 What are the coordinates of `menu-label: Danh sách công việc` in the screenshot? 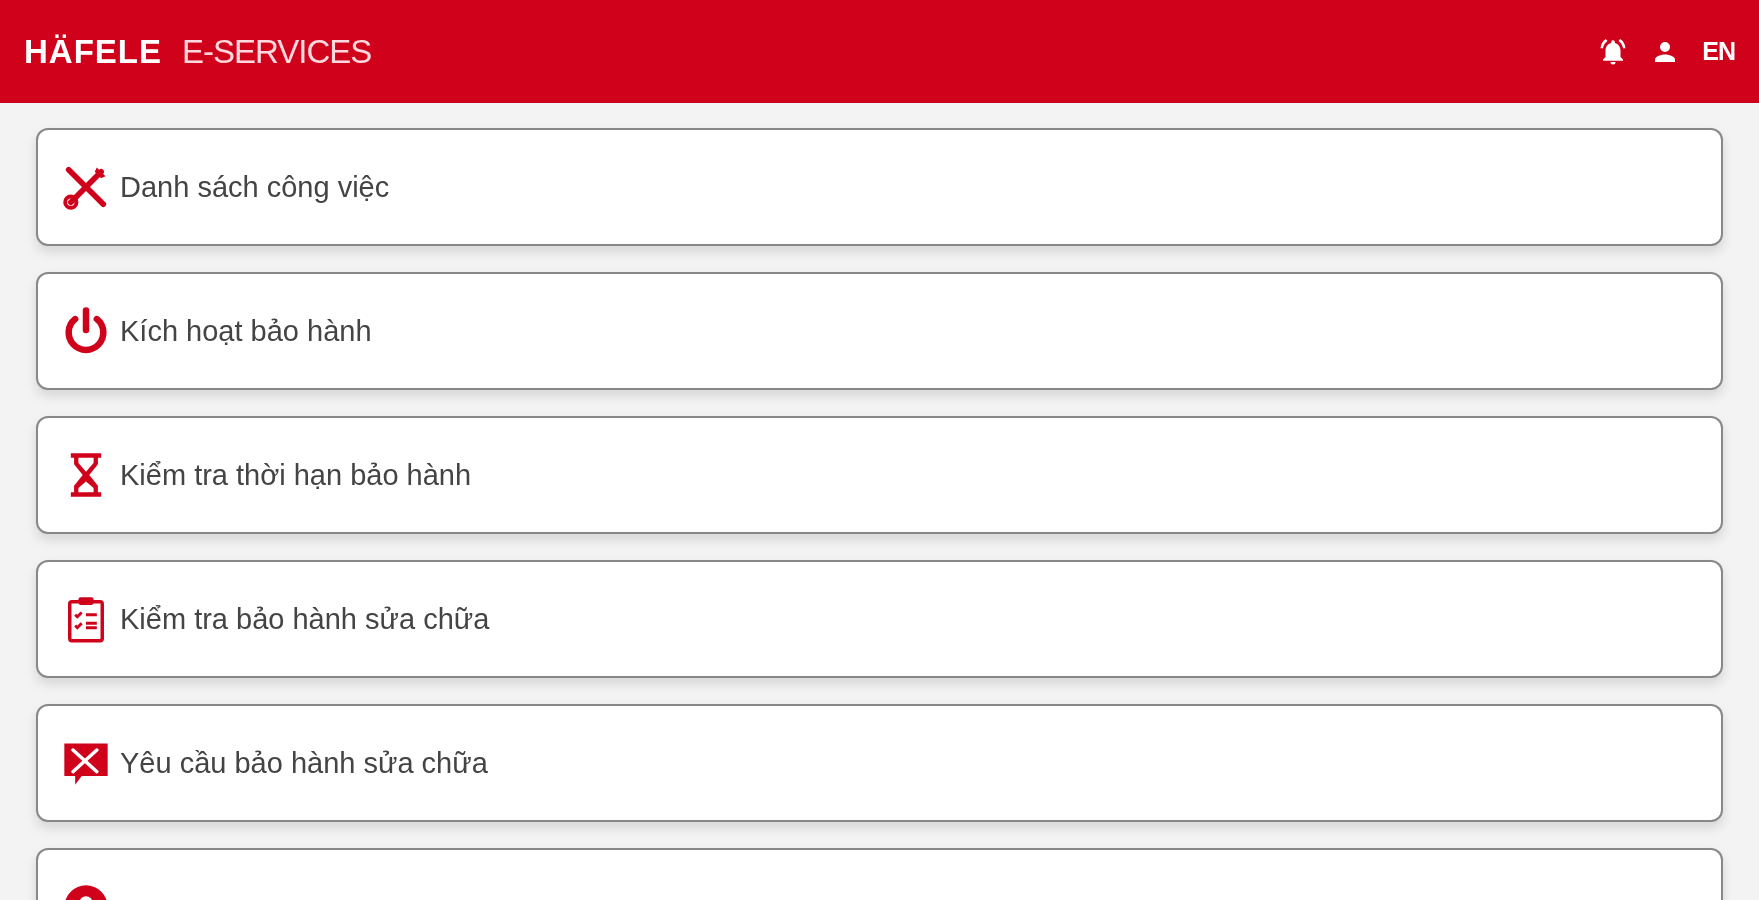 It's located at (255, 187).